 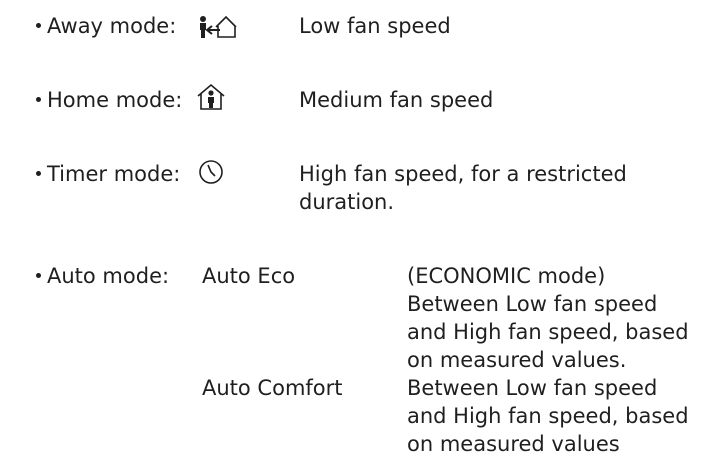 What do you see at coordinates (211, 97) in the screenshot?
I see `person-in-house-icon` at bounding box center [211, 97].